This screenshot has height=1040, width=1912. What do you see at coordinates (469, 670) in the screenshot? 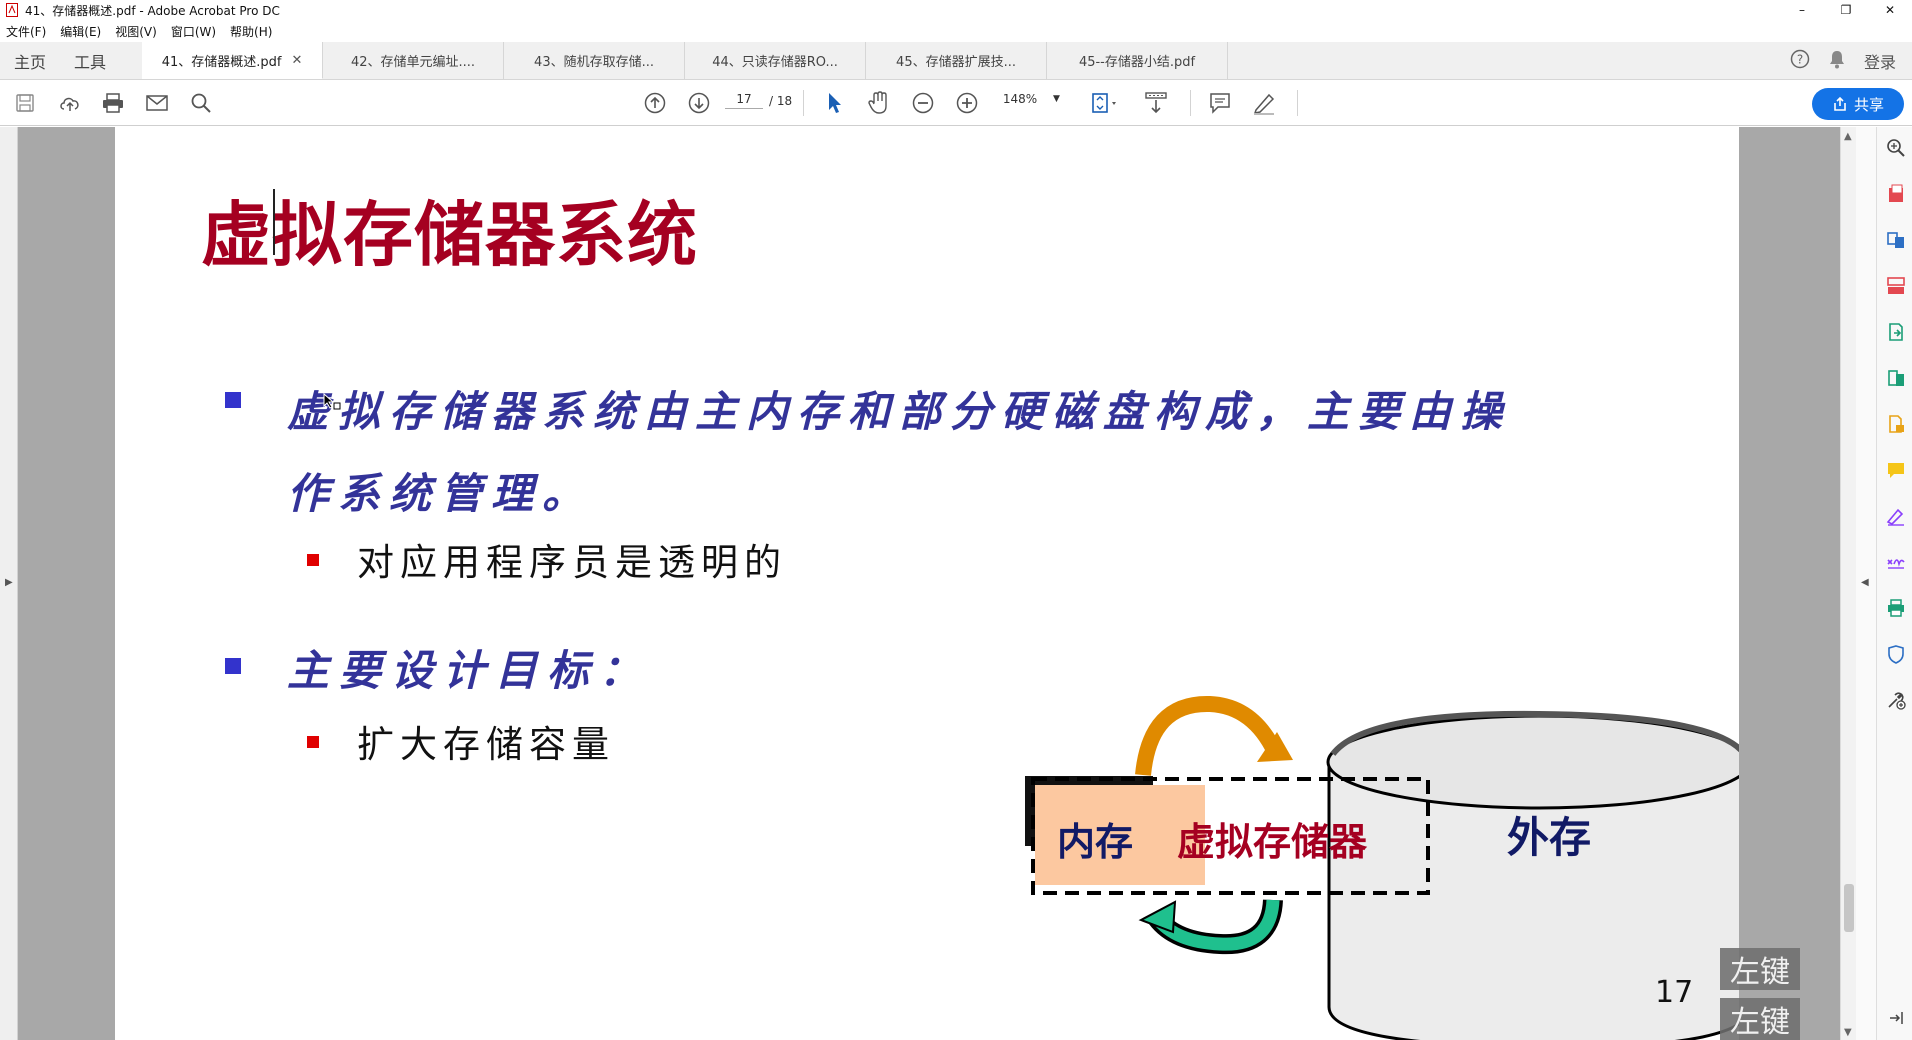
I see `bullet-2-text: 主要设计目标：` at bounding box center [469, 670].